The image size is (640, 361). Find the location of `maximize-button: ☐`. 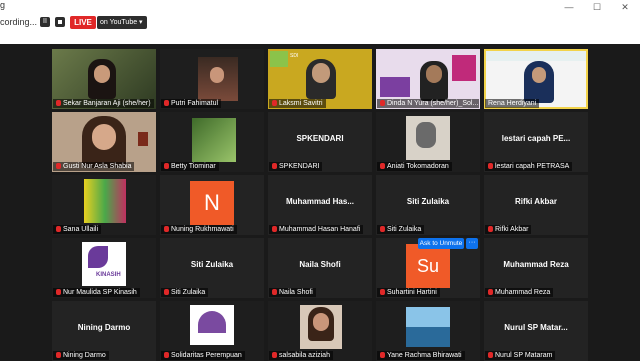

maximize-button: ☐ is located at coordinates (597, 7).